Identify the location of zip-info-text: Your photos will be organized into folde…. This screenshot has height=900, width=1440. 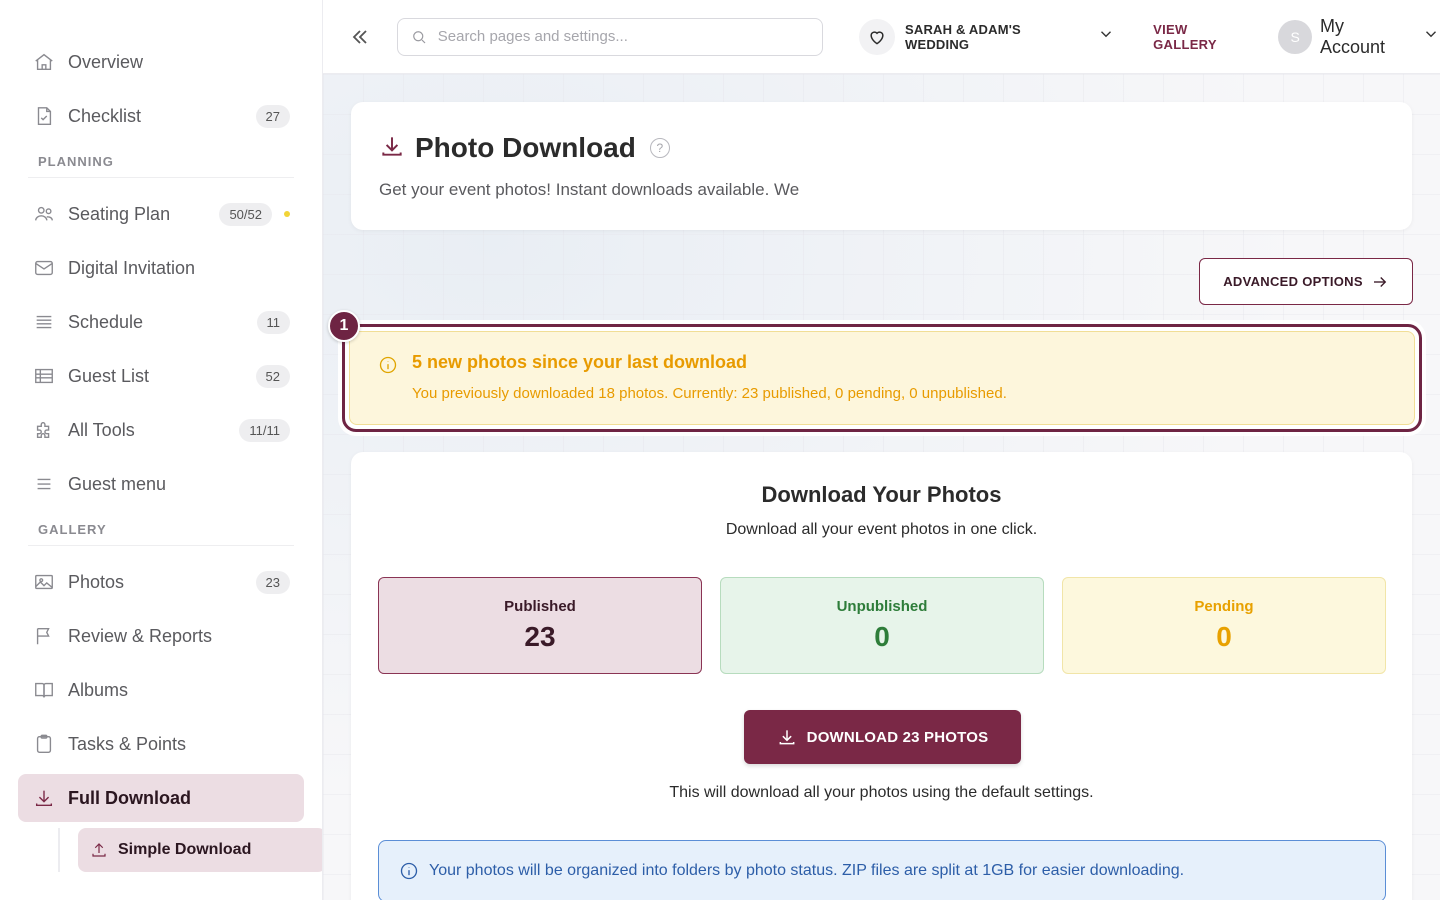
(807, 870).